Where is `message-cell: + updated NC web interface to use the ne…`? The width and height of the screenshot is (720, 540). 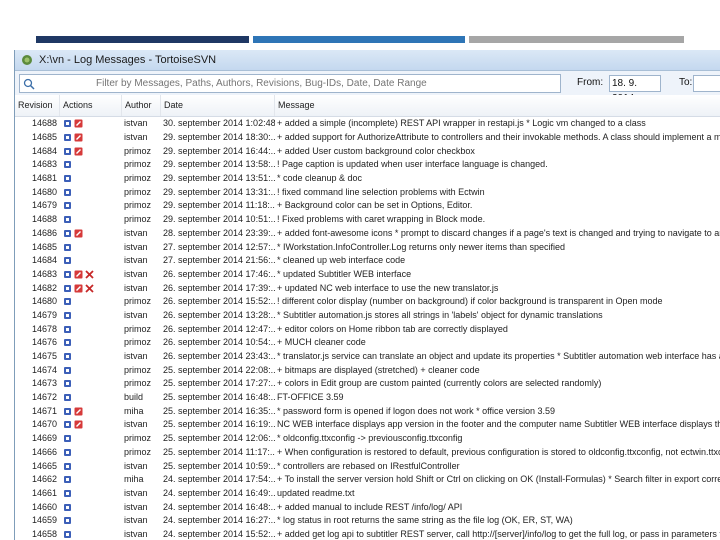
message-cell: + updated NC web interface to use the ne… is located at coordinates (388, 287).